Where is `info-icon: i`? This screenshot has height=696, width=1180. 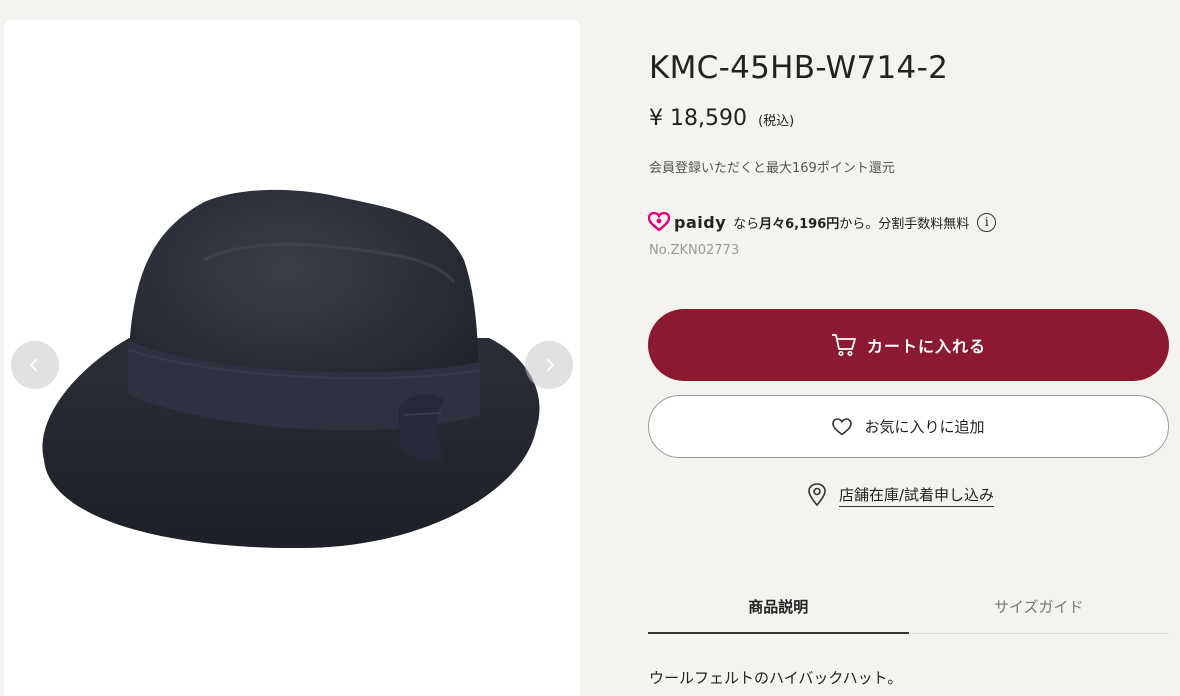 info-icon: i is located at coordinates (987, 222).